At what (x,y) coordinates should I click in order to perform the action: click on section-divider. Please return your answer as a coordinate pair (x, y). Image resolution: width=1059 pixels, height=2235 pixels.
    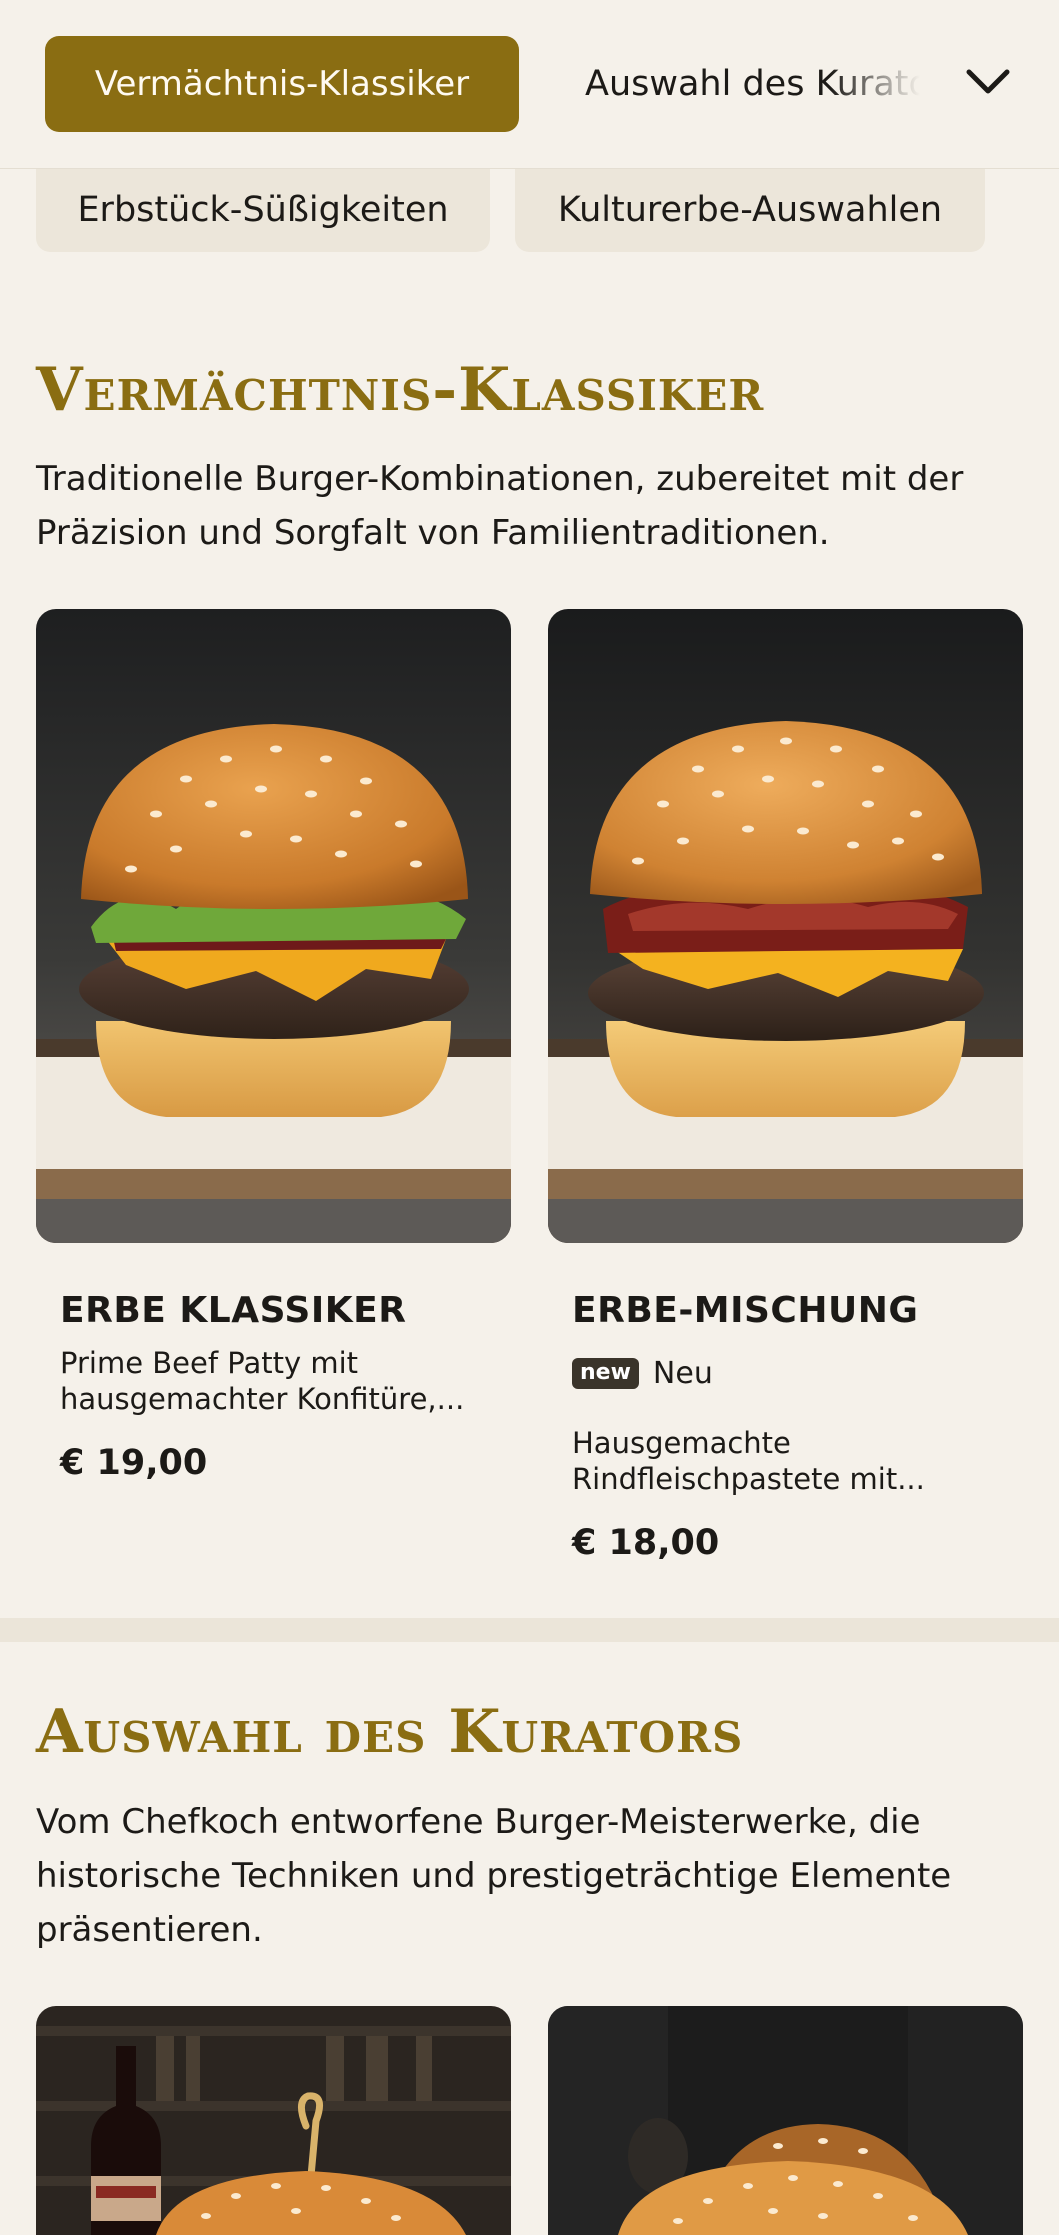
    Looking at the image, I should click on (529, 1630).